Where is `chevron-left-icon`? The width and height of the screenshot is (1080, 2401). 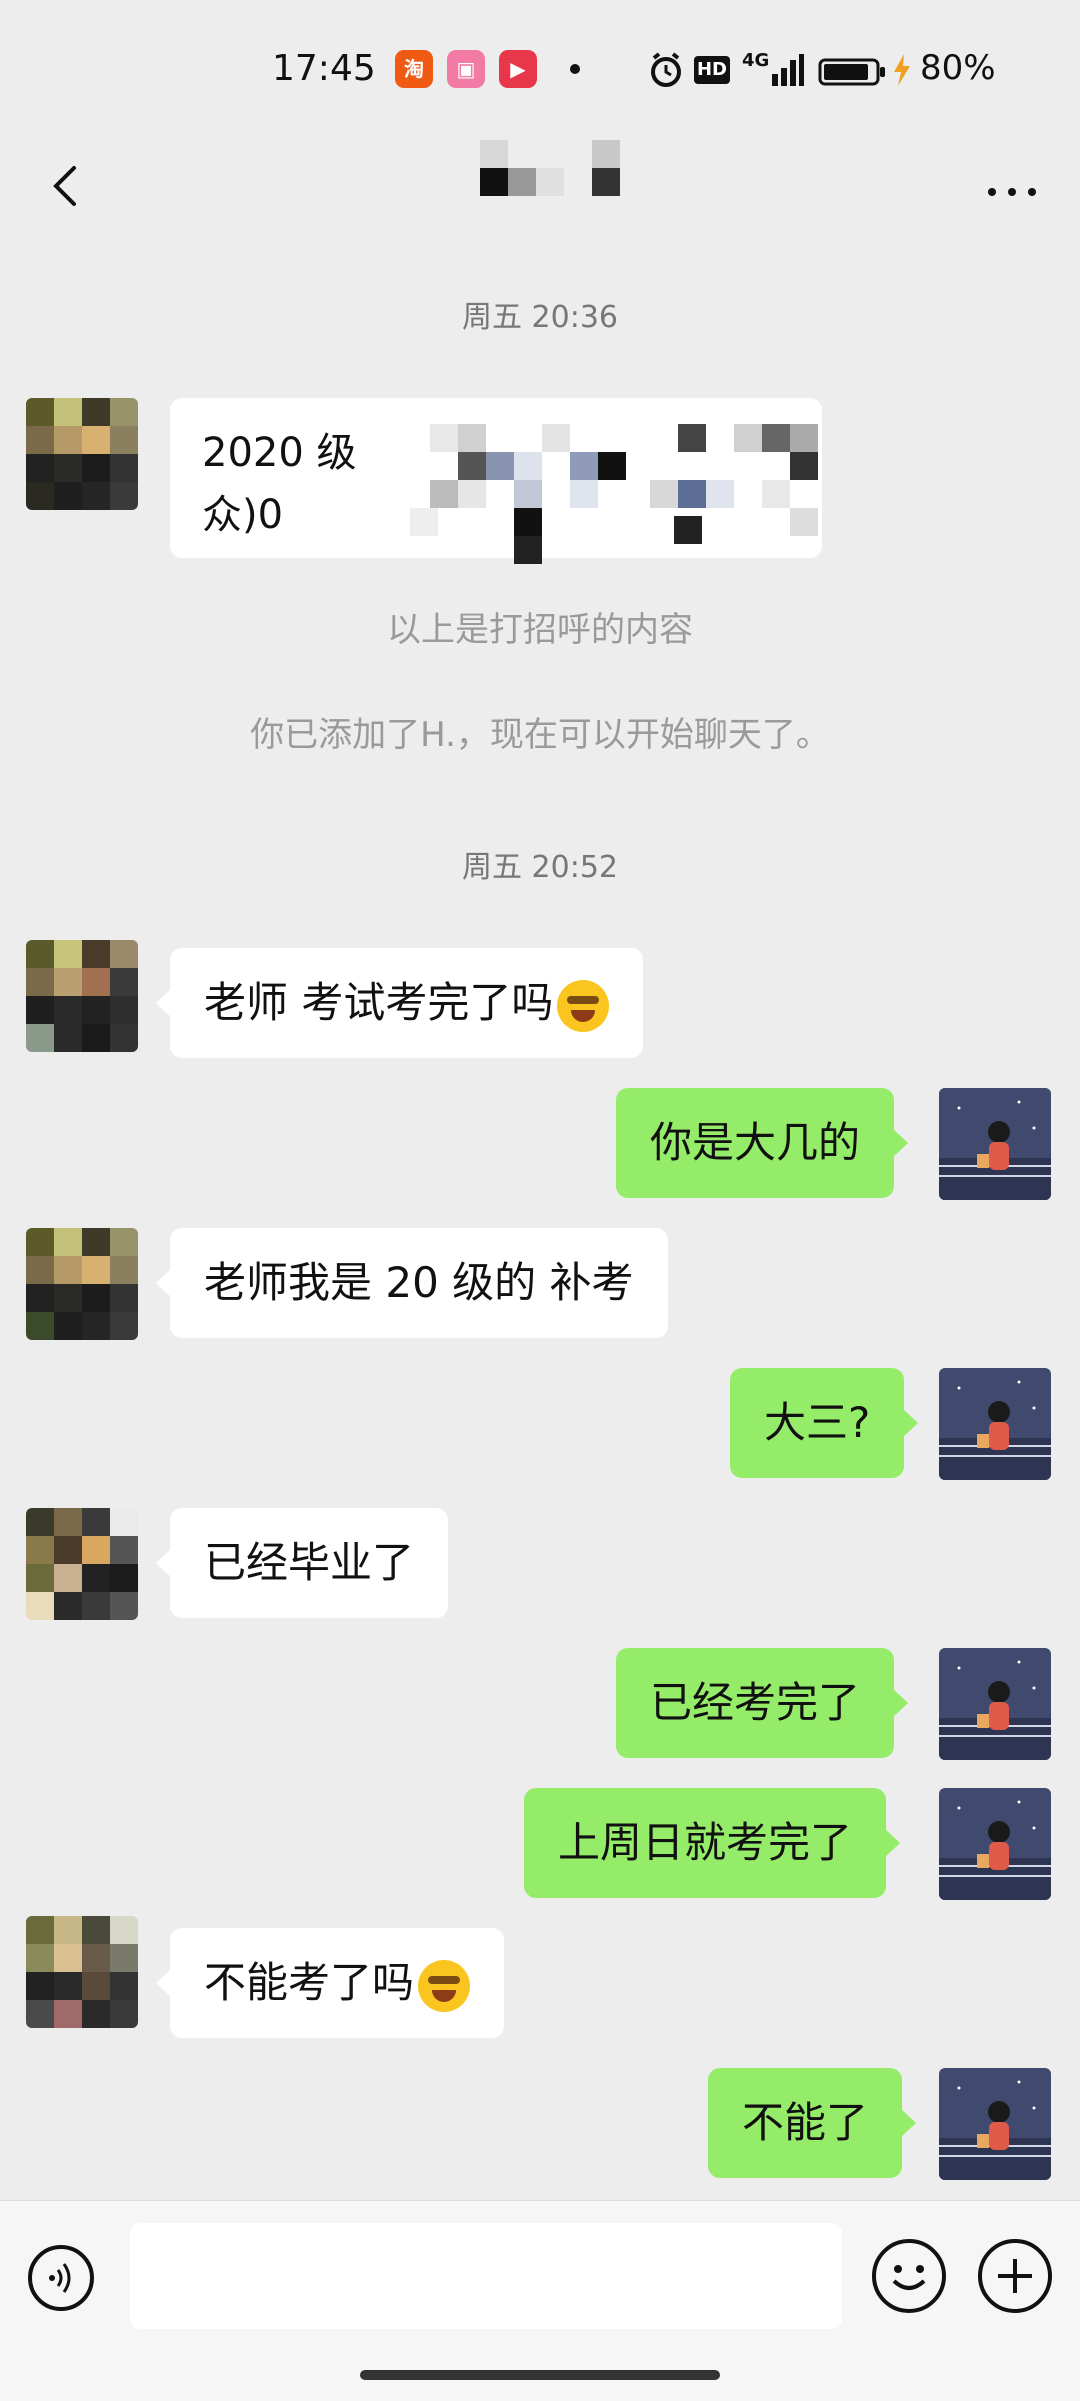
chevron-left-icon is located at coordinates (70, 186).